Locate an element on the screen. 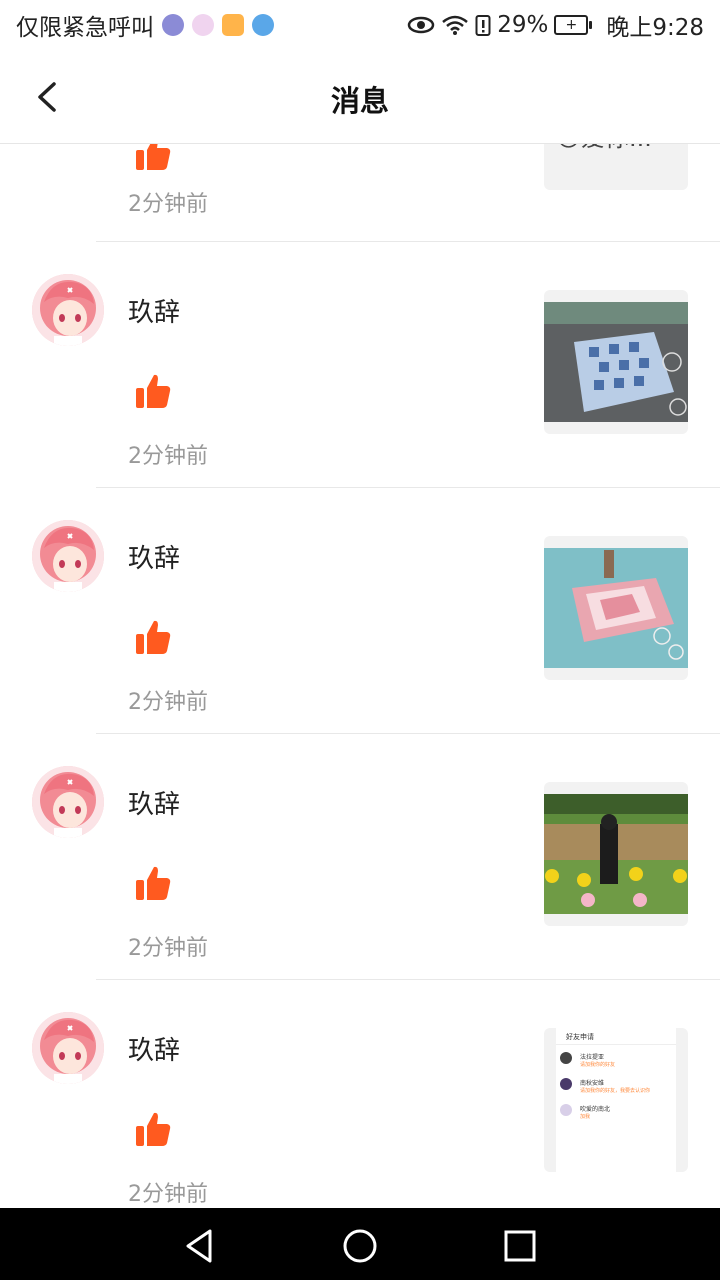 This screenshot has width=720, height=1280. list-item: 😊爱你... 2分钟前 is located at coordinates (360, 193).